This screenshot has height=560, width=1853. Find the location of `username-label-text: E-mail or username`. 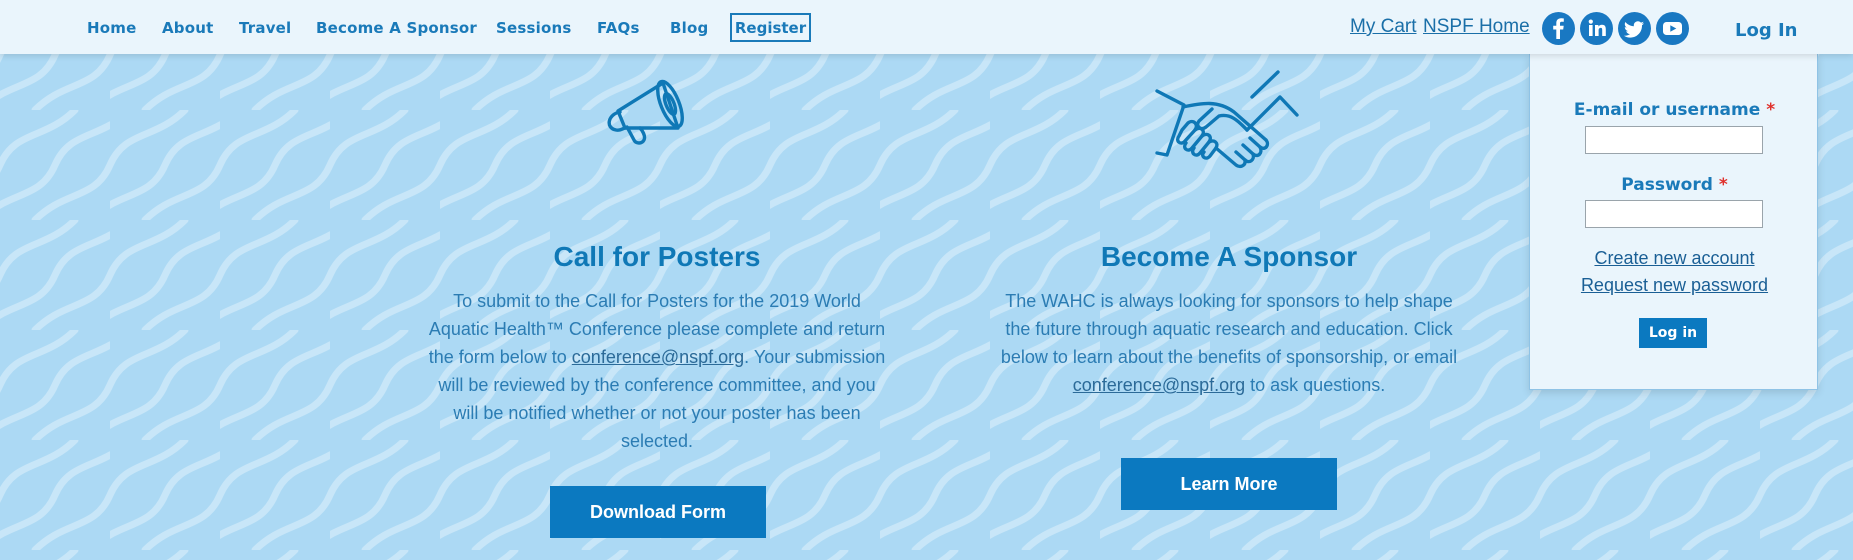

username-label-text: E-mail or username is located at coordinates (1667, 110).